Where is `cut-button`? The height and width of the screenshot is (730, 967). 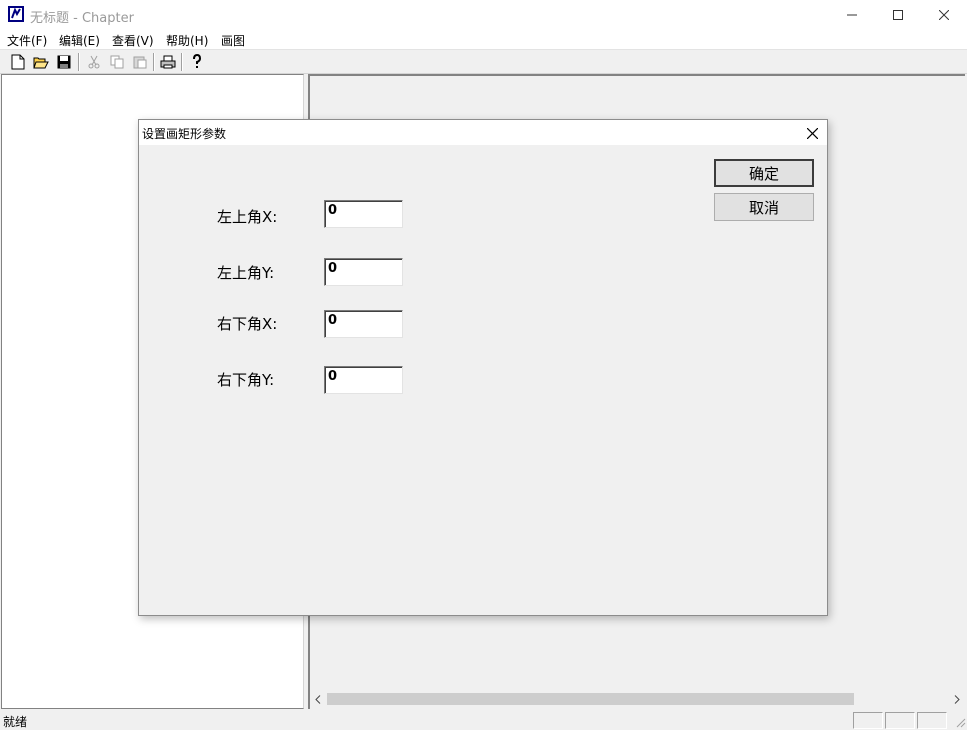
cut-button is located at coordinates (94, 62).